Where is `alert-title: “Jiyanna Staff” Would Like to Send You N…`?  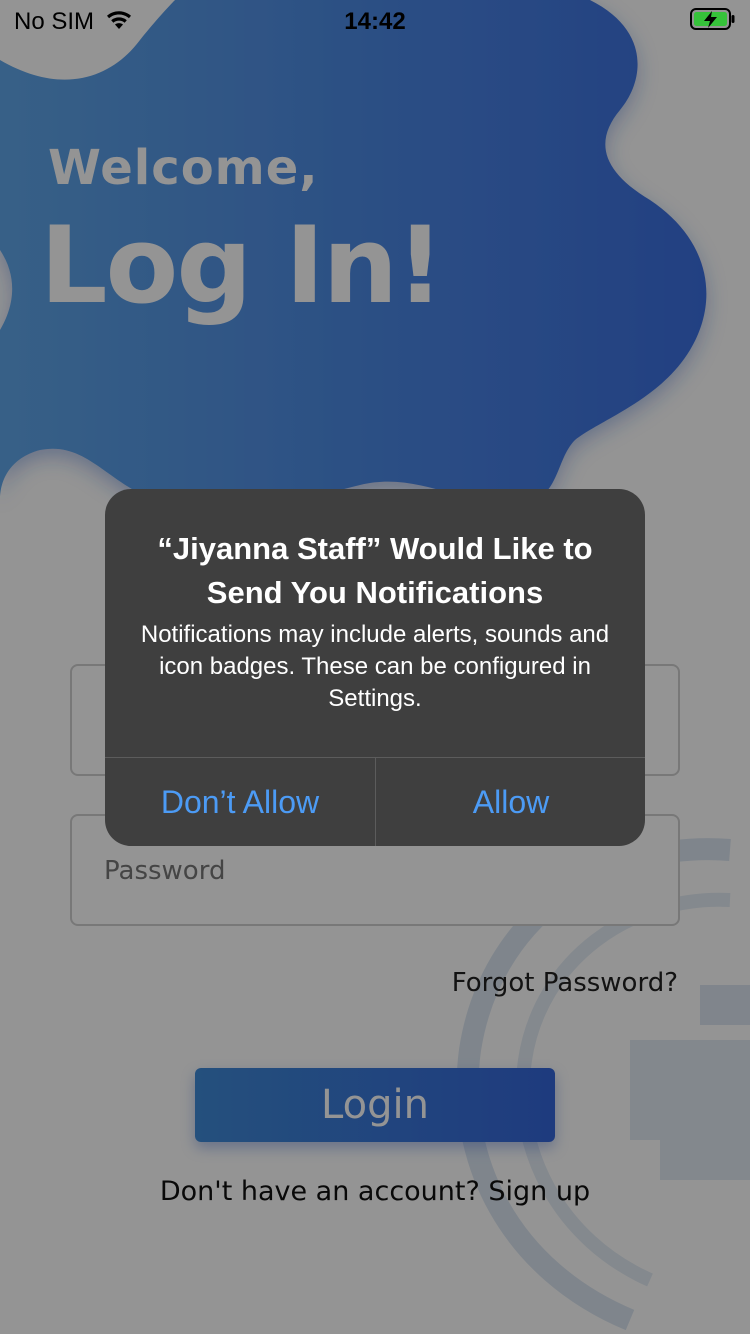
alert-title: “Jiyanna Staff” Would Like to Send You N… is located at coordinates (375, 570).